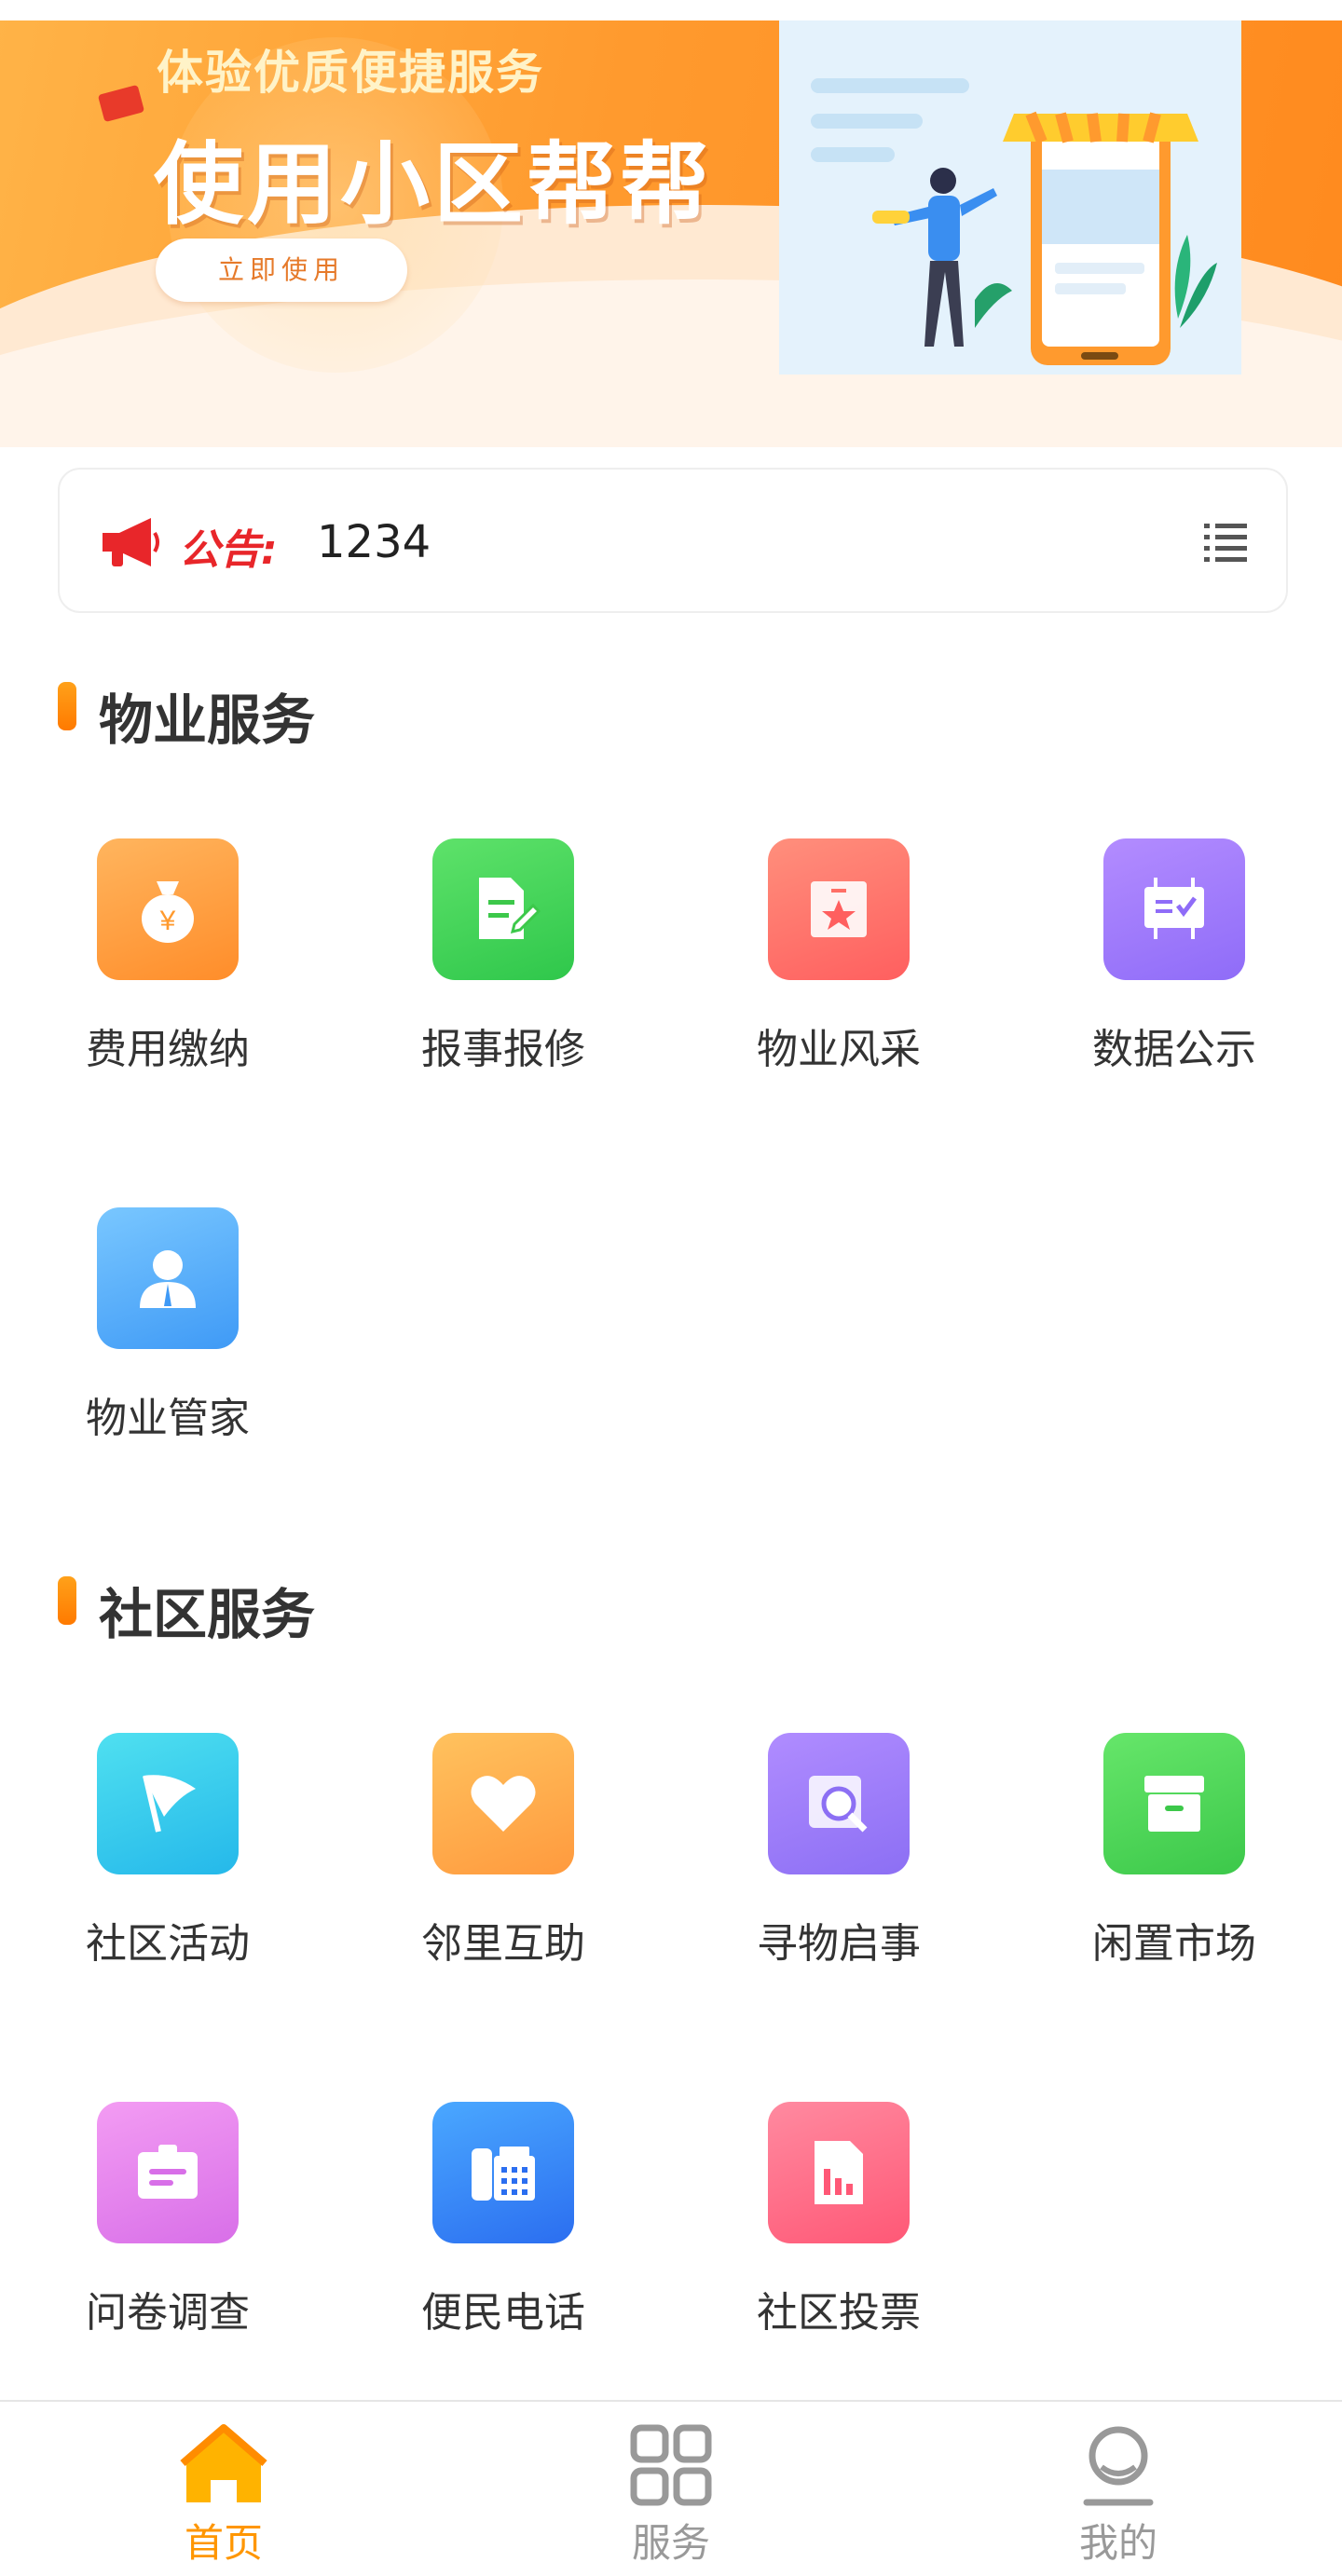 The height and width of the screenshot is (2576, 1342). I want to click on item-label: 报事报修, so click(503, 1049).